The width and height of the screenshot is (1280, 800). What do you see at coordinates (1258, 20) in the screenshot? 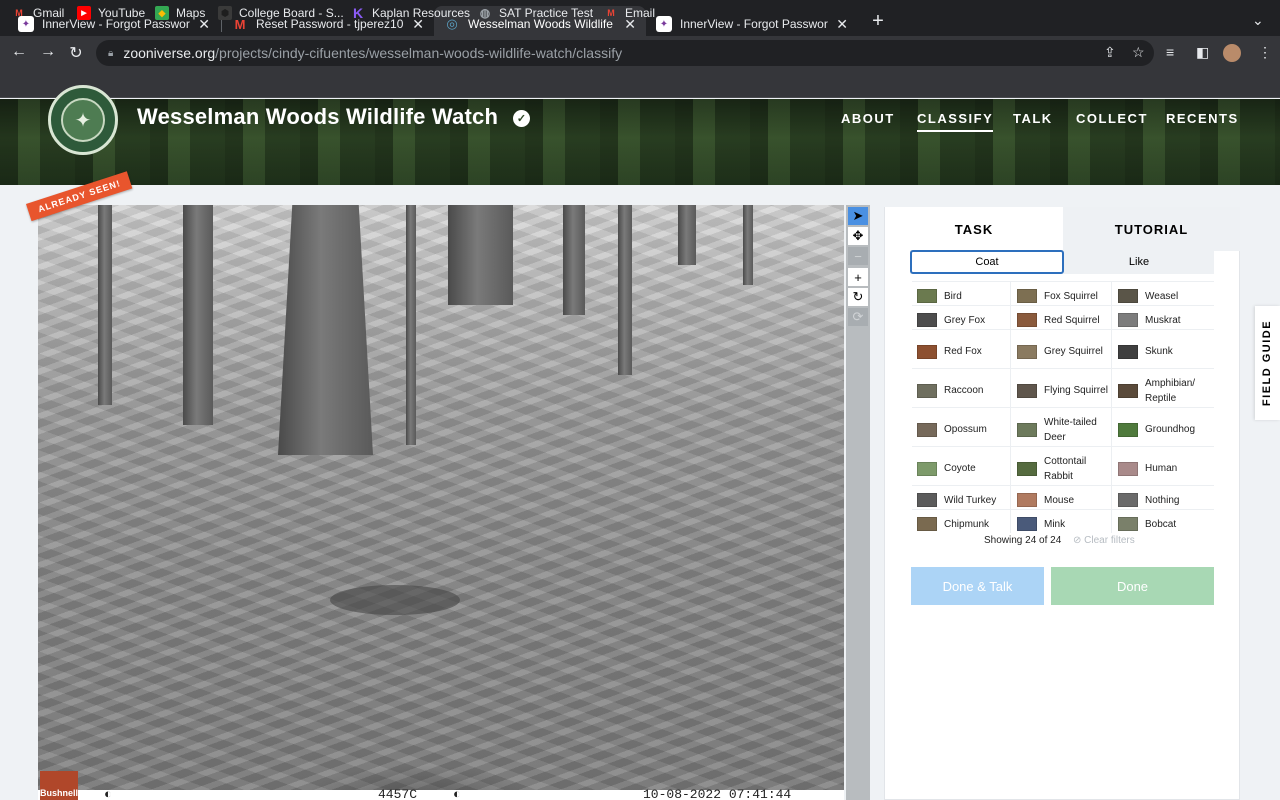
I see `tab-search-chevron-icon: ⌄` at bounding box center [1258, 20].